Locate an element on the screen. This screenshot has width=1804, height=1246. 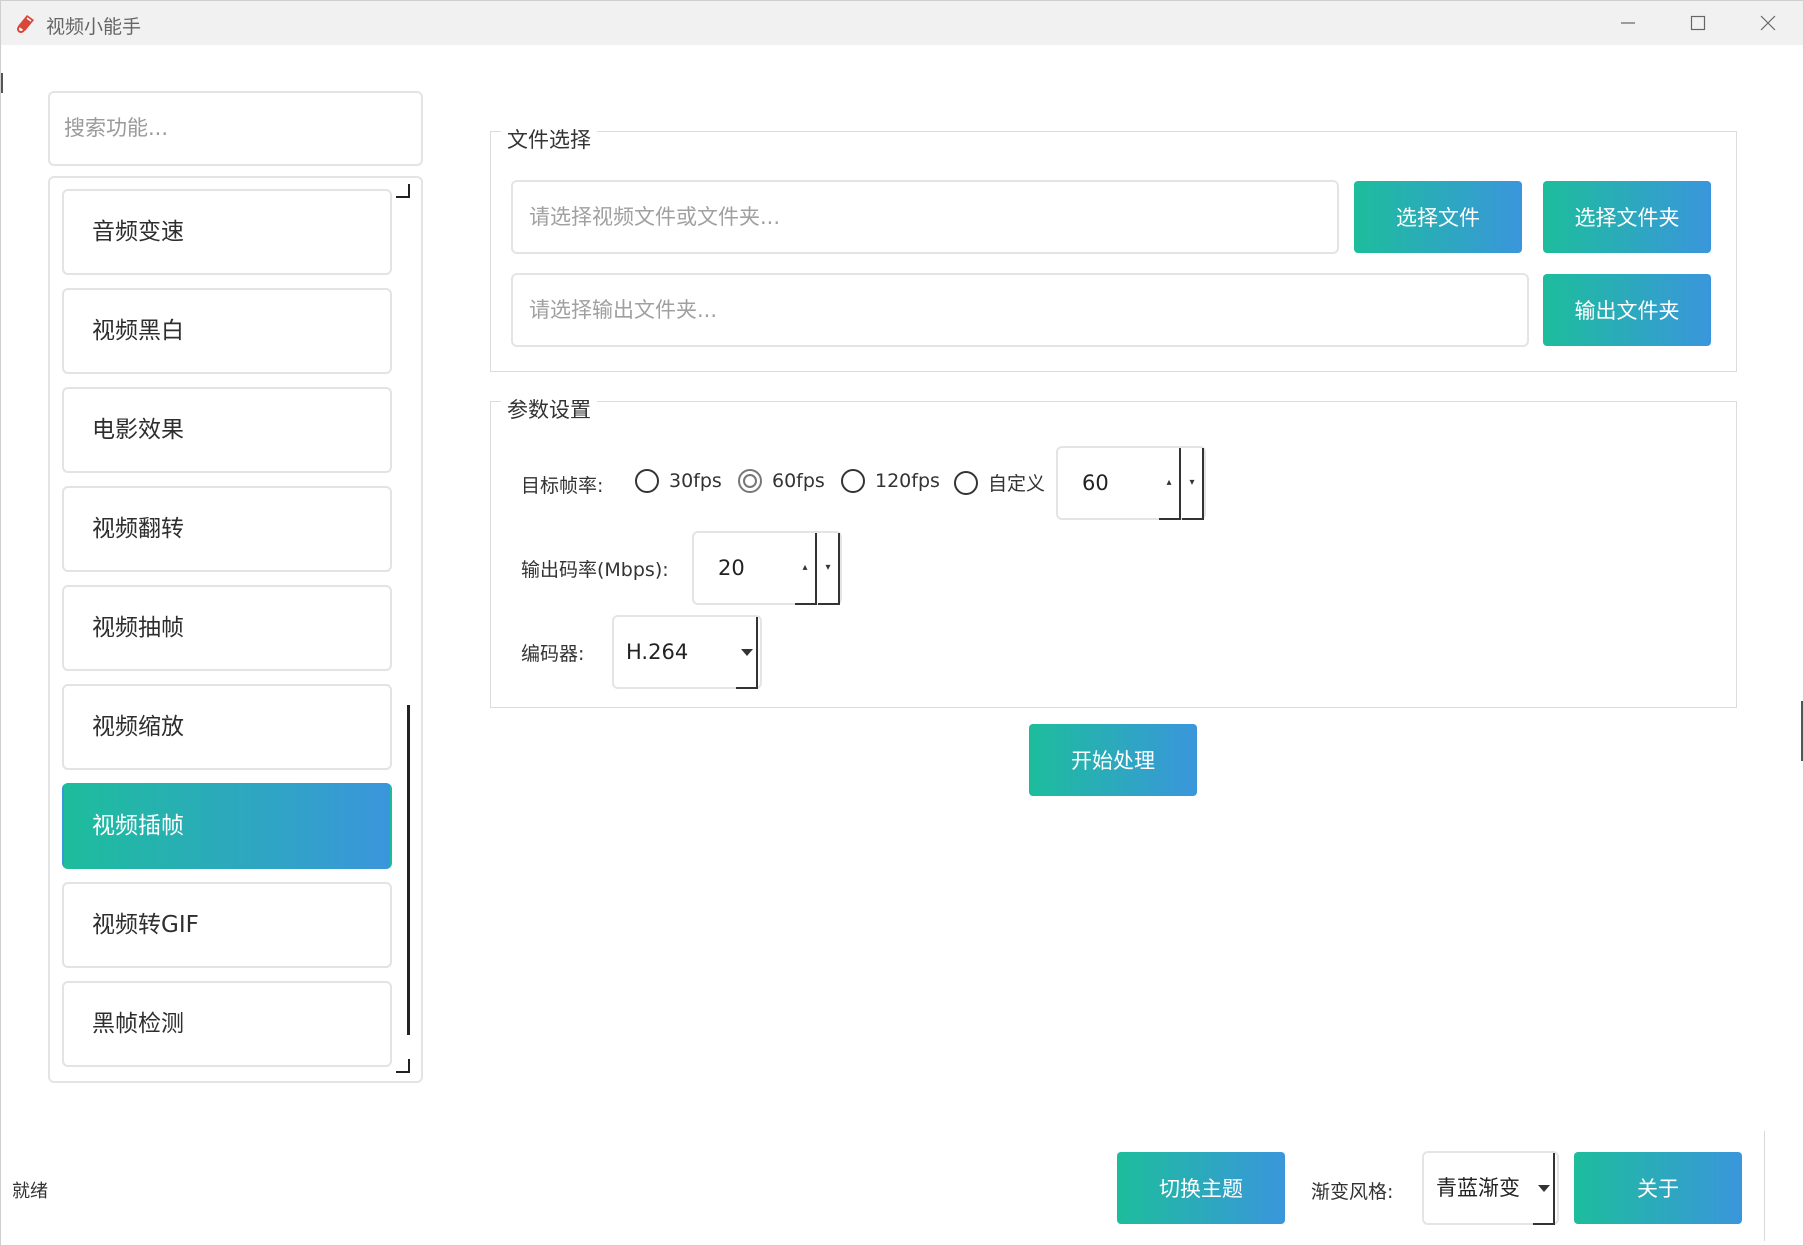
select-folder-button: 选择文件夹 is located at coordinates (1627, 217).